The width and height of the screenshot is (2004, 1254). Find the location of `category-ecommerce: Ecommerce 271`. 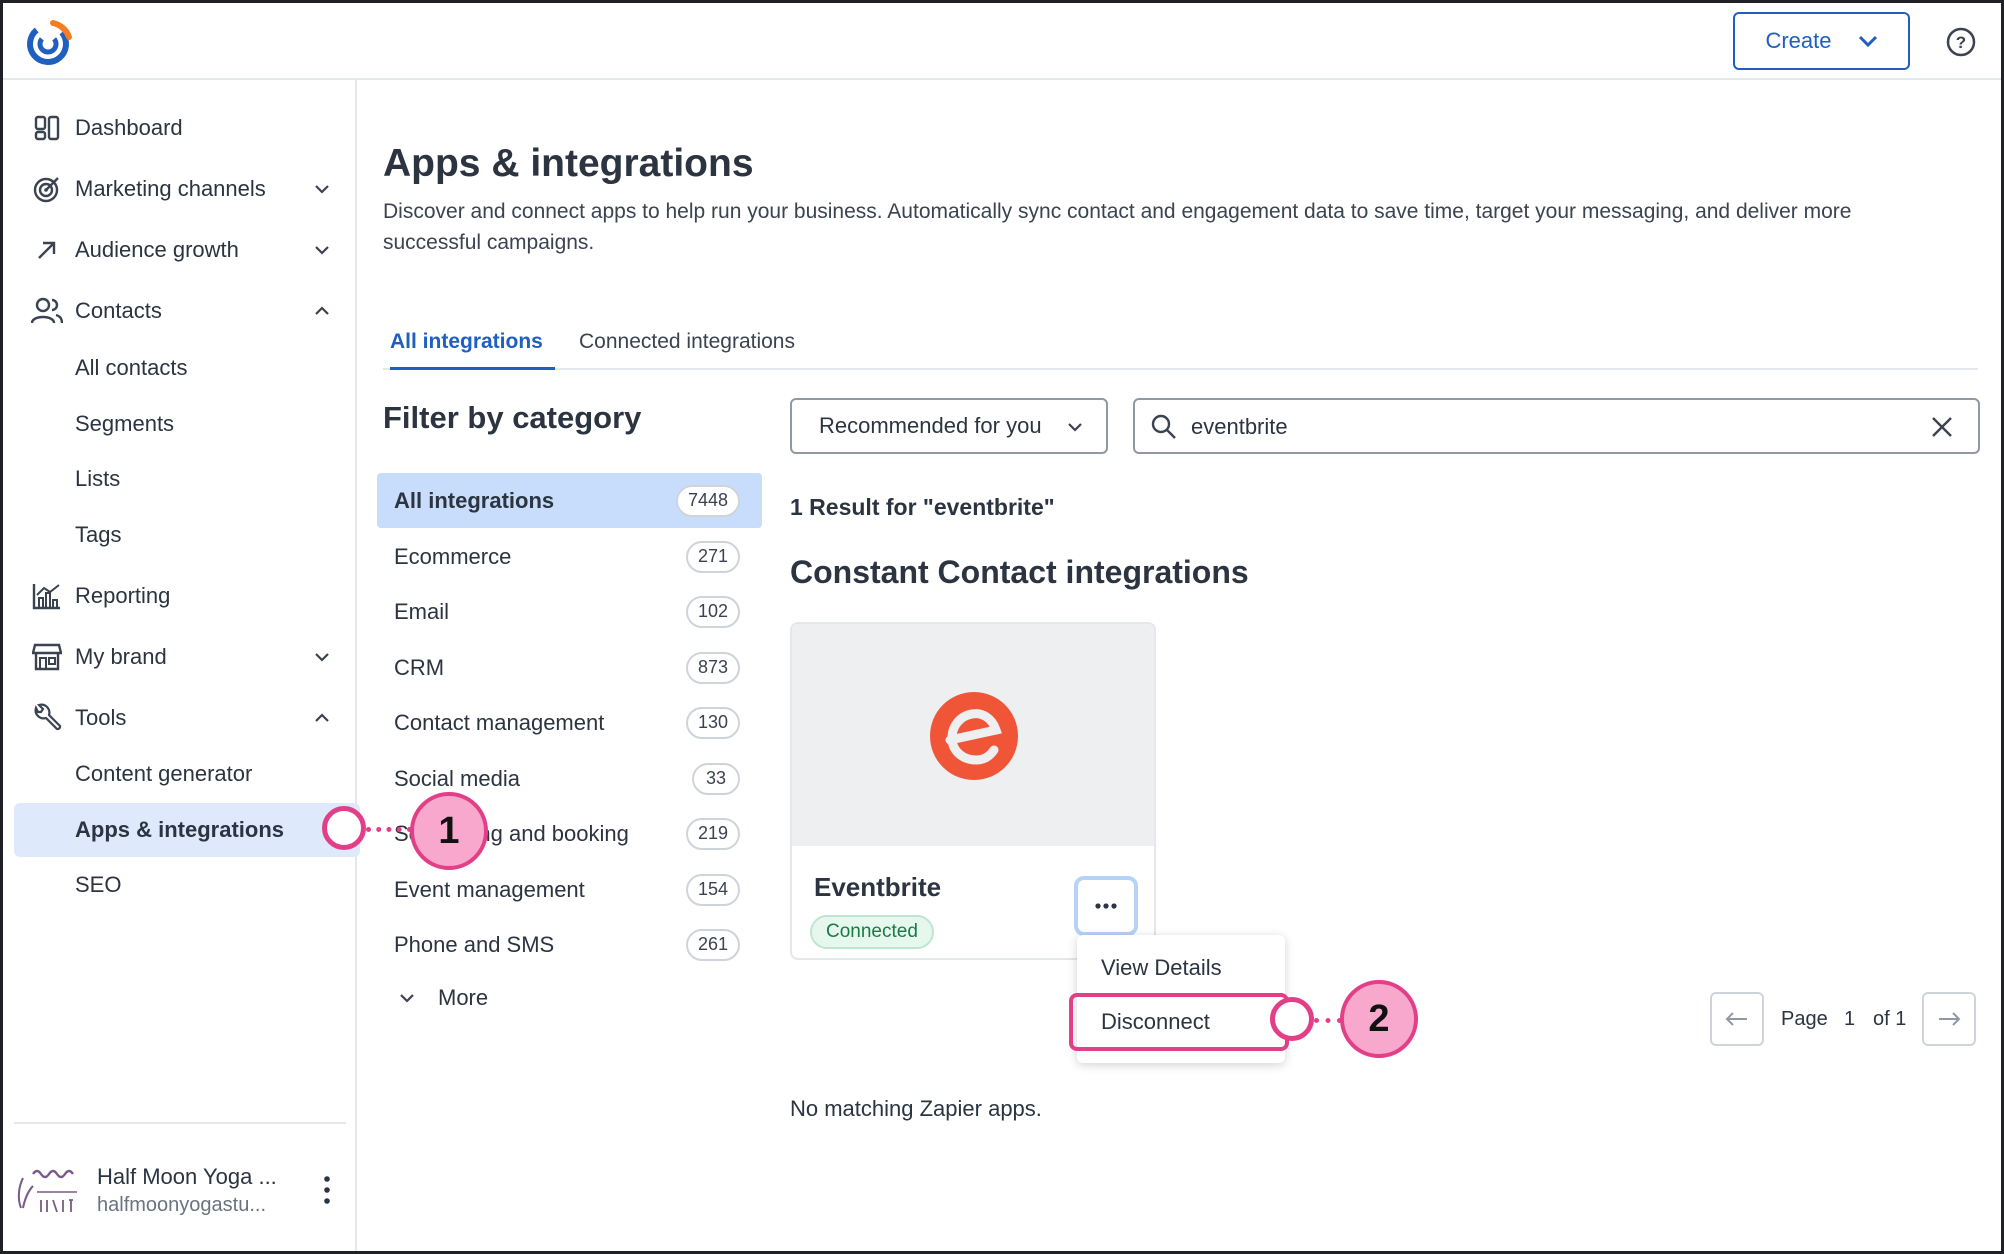

category-ecommerce: Ecommerce 271 is located at coordinates (569, 556).